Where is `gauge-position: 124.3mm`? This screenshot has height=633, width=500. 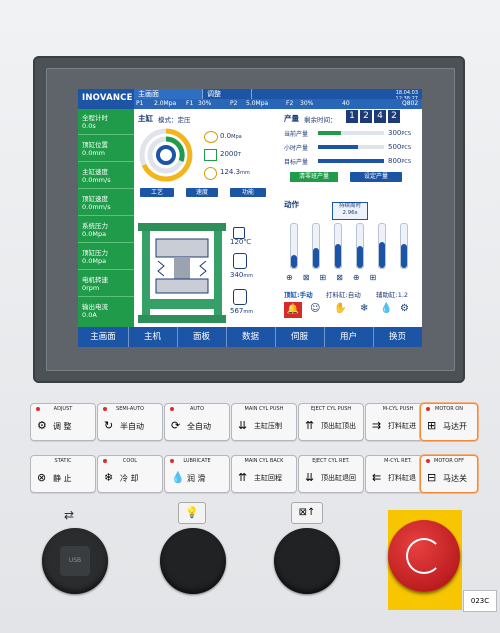
gauge-position: 124.3mm is located at coordinates (235, 172).